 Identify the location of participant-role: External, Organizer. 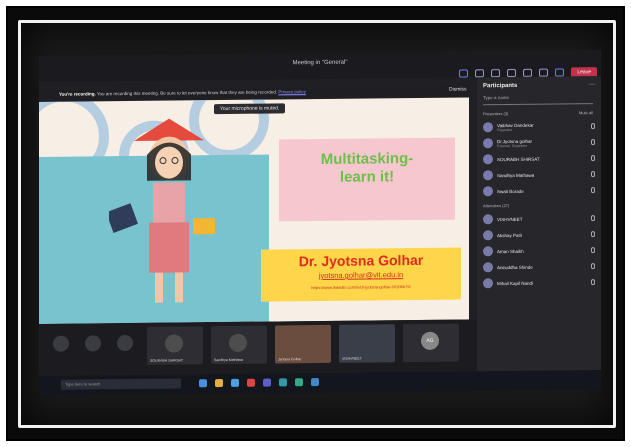
(512, 145).